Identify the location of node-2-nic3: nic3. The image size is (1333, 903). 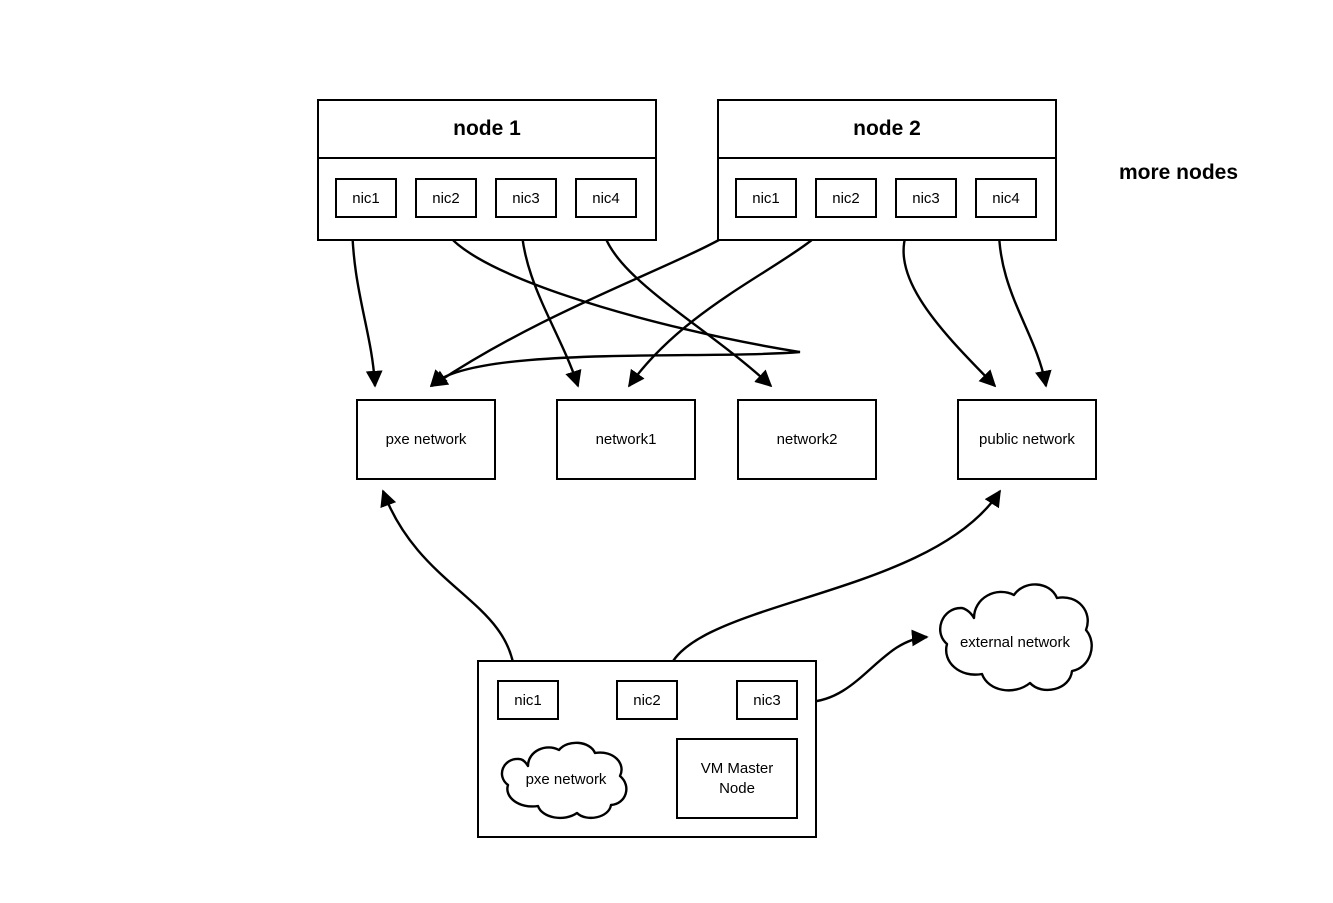
(926, 198).